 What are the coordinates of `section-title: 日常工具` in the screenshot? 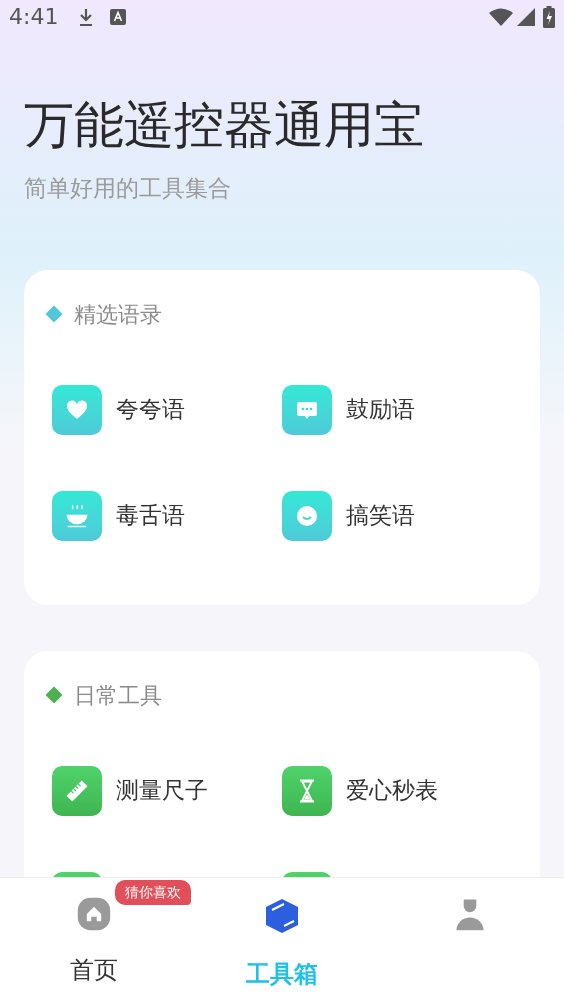 It's located at (118, 695).